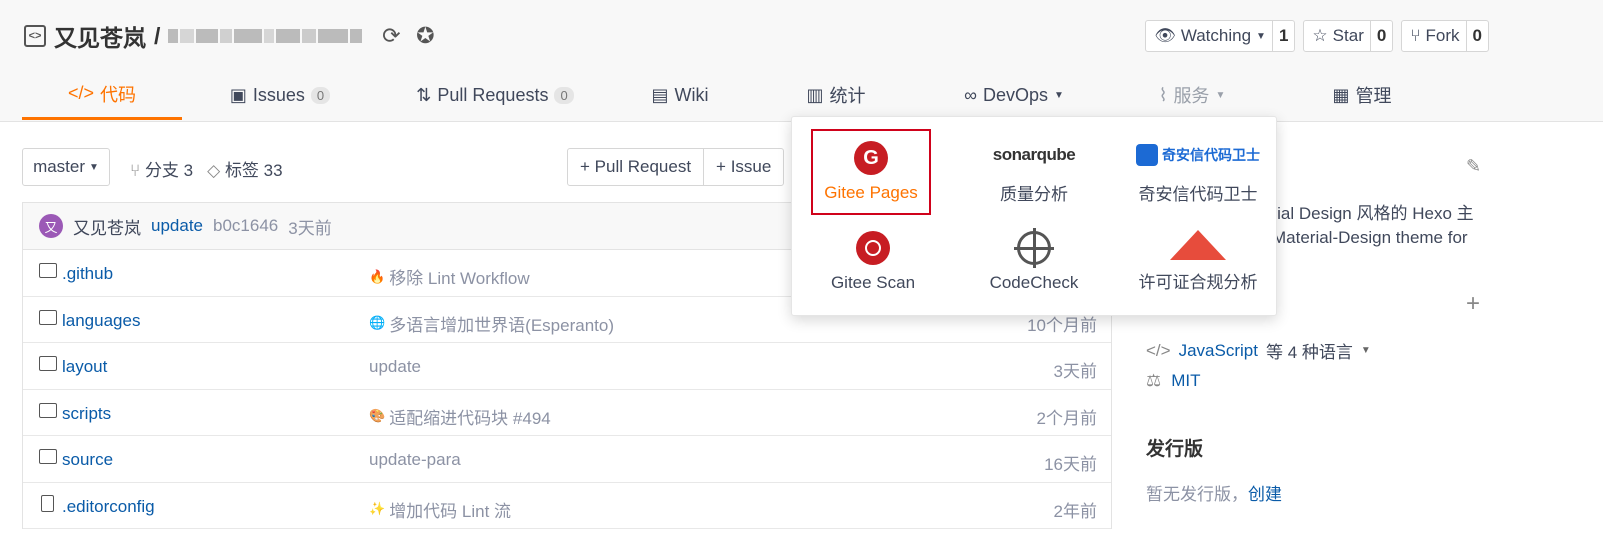  I want to click on file-commit-message: 适配缩进代码块 #494, so click(470, 416).